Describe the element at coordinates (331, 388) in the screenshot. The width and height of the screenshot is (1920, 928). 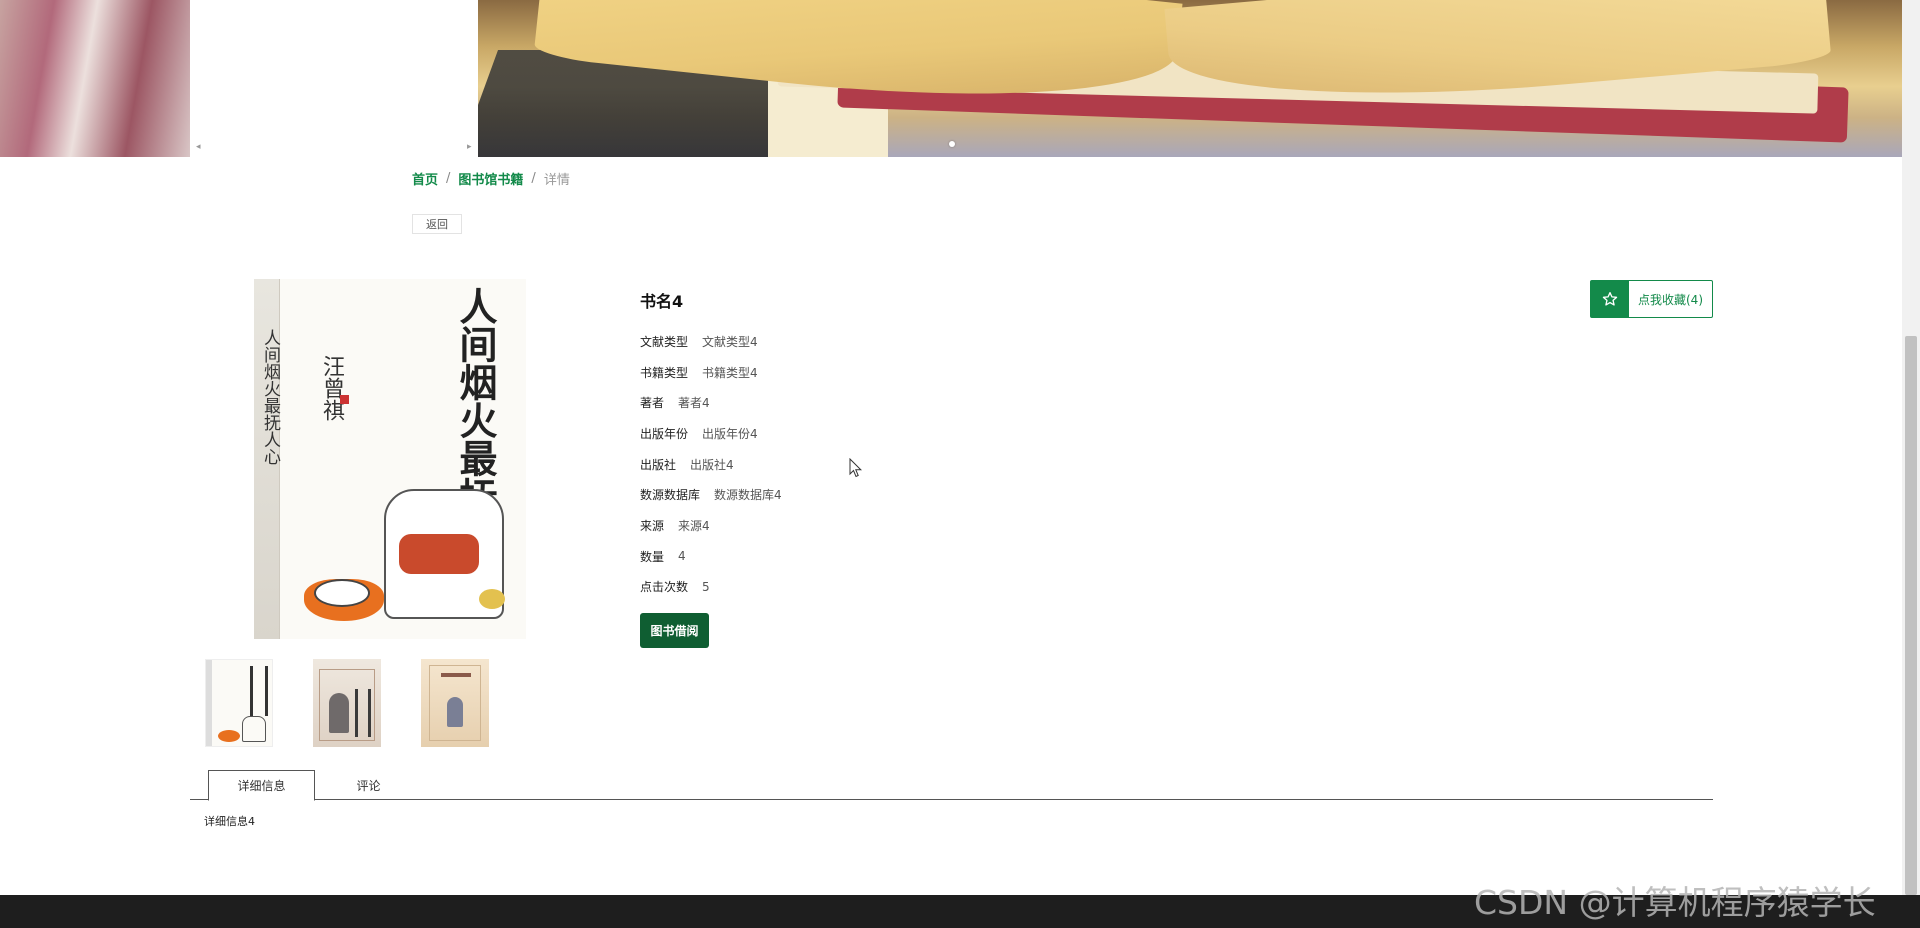
I see `cover-author: 汪曾祺` at that location.